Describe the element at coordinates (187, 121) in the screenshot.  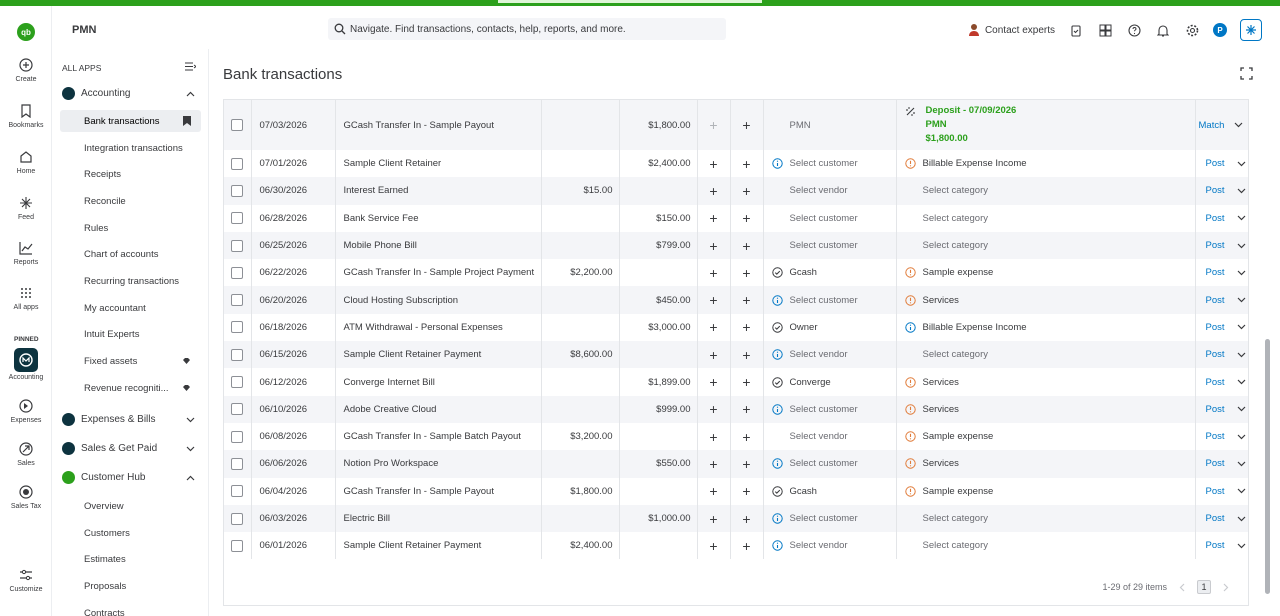
I see `bookmark-filled-icon` at that location.